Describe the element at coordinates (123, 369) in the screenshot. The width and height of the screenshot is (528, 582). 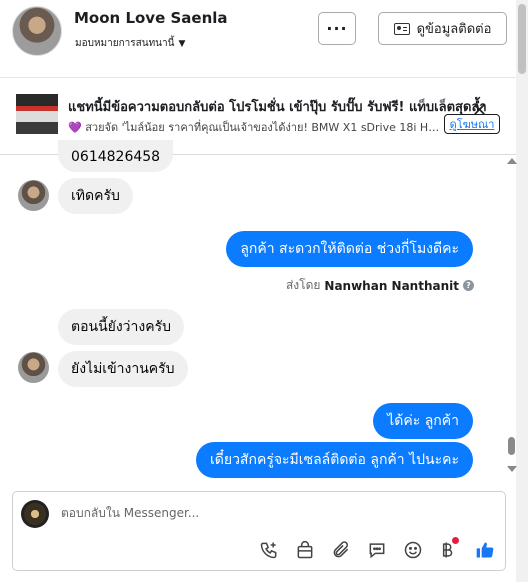
I see `incoming-message: ยังไม่เข้างานครับ` at that location.